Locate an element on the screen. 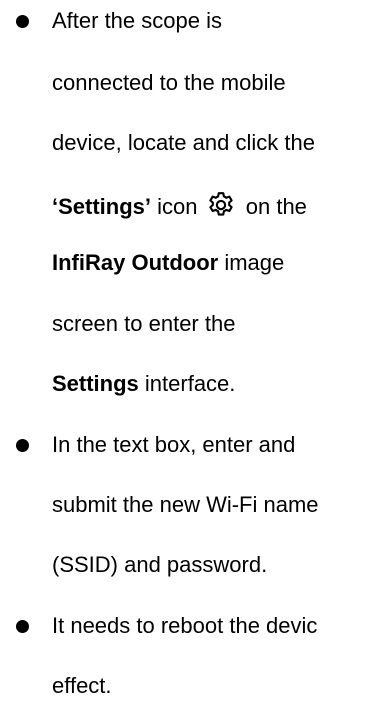 Image resolution: width=391 pixels, height=719 pixels. text-line: connected to the mobile is located at coordinates (169, 82).